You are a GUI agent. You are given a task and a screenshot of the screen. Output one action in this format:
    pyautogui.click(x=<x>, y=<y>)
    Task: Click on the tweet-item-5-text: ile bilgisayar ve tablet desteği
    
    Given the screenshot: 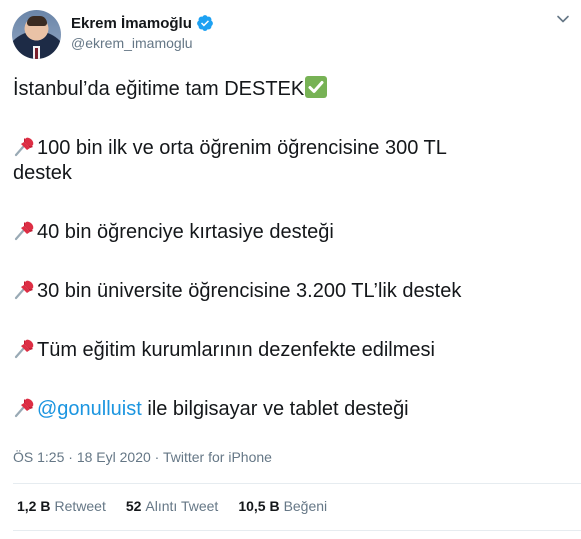 What is the action you would take?
    pyautogui.click(x=275, y=409)
    